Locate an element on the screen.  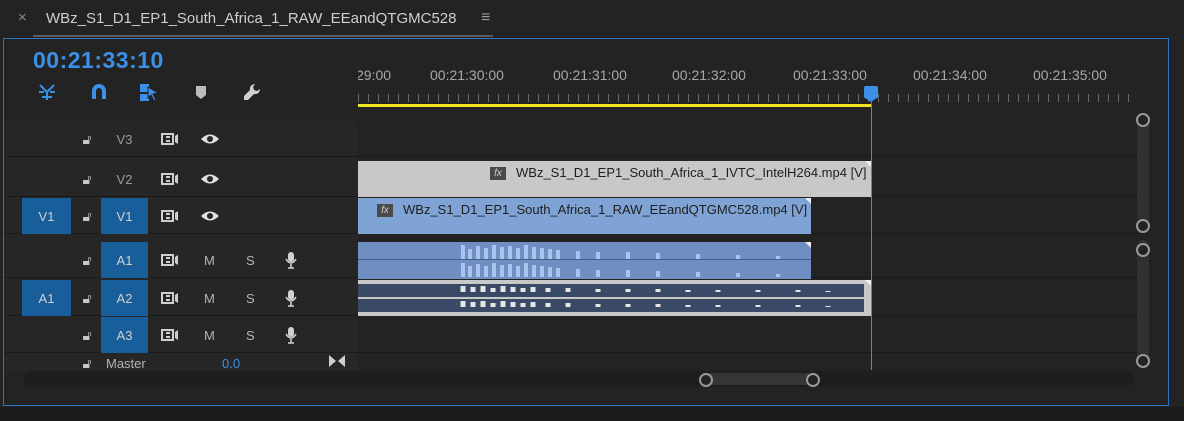
panel-menu-icon: ≡ is located at coordinates (485, 18).